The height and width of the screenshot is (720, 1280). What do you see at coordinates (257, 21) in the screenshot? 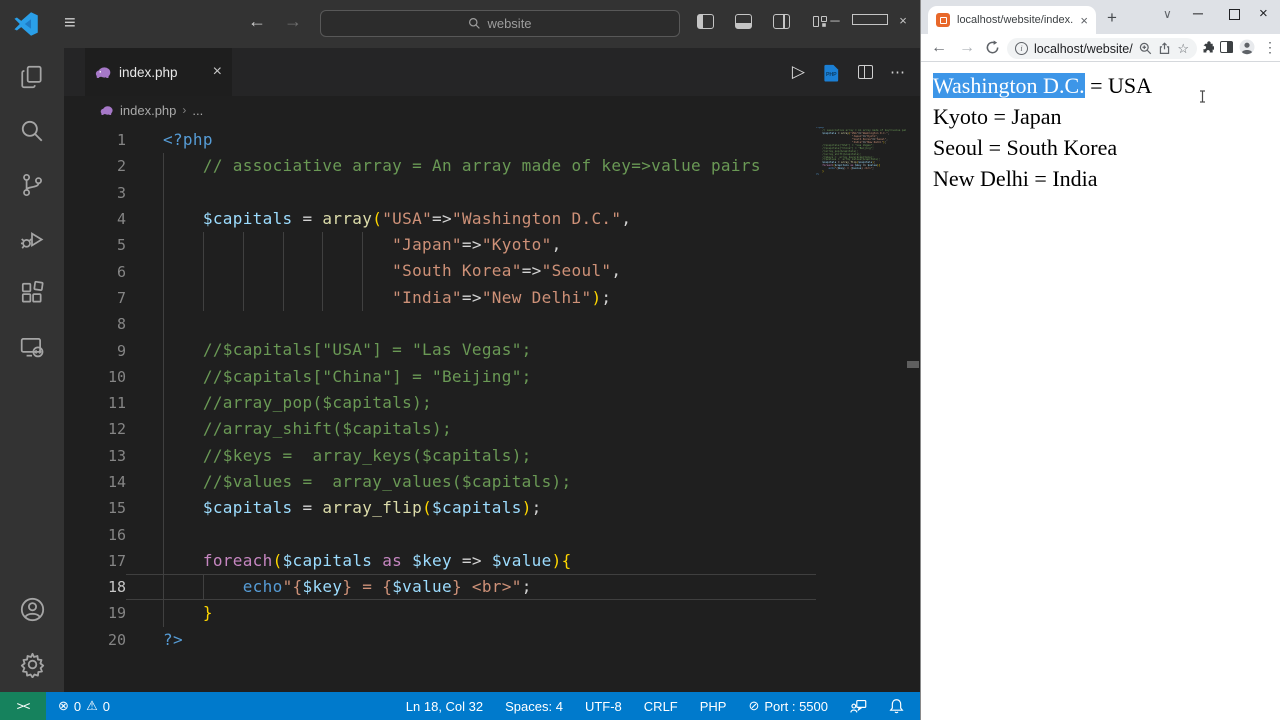
I see `history-back-icon: ←` at bounding box center [257, 21].